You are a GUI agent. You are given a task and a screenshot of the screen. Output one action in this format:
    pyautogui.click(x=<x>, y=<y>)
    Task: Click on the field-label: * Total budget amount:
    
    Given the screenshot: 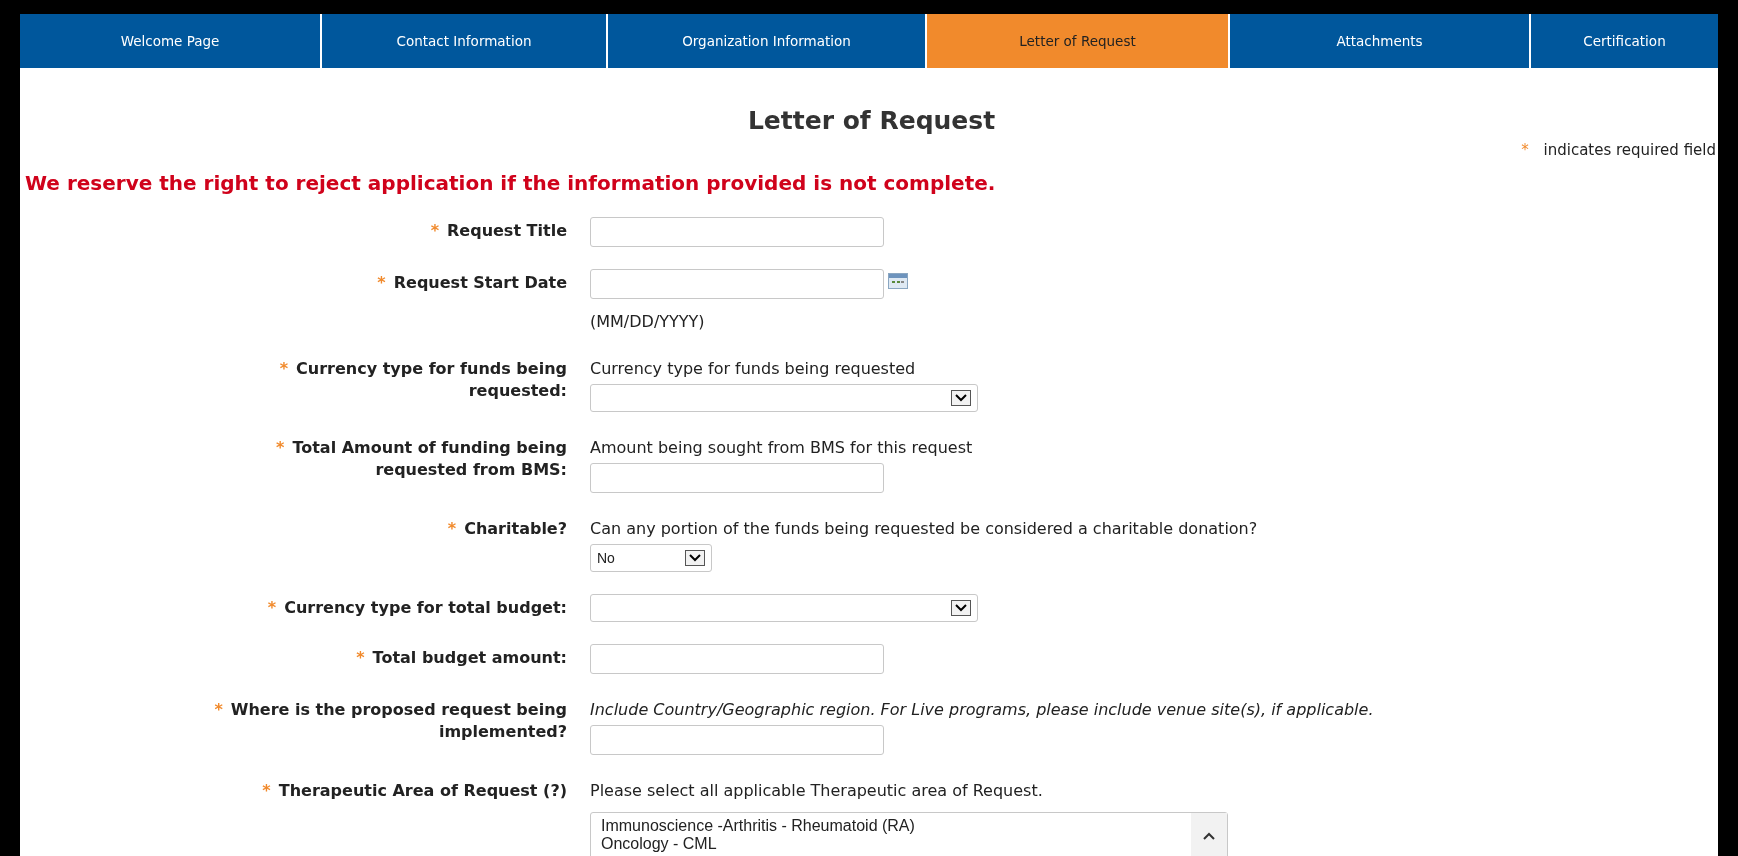 What is the action you would take?
    pyautogui.click(x=461, y=658)
    